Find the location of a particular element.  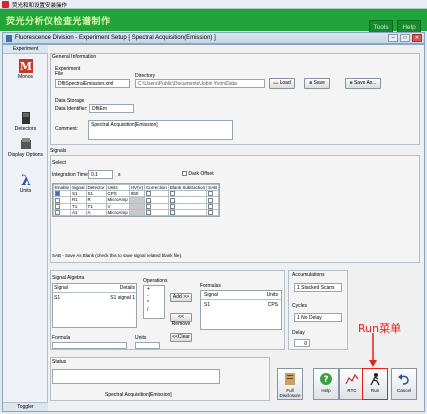

column-header: Blank Subtraction is located at coordinates (187, 187).